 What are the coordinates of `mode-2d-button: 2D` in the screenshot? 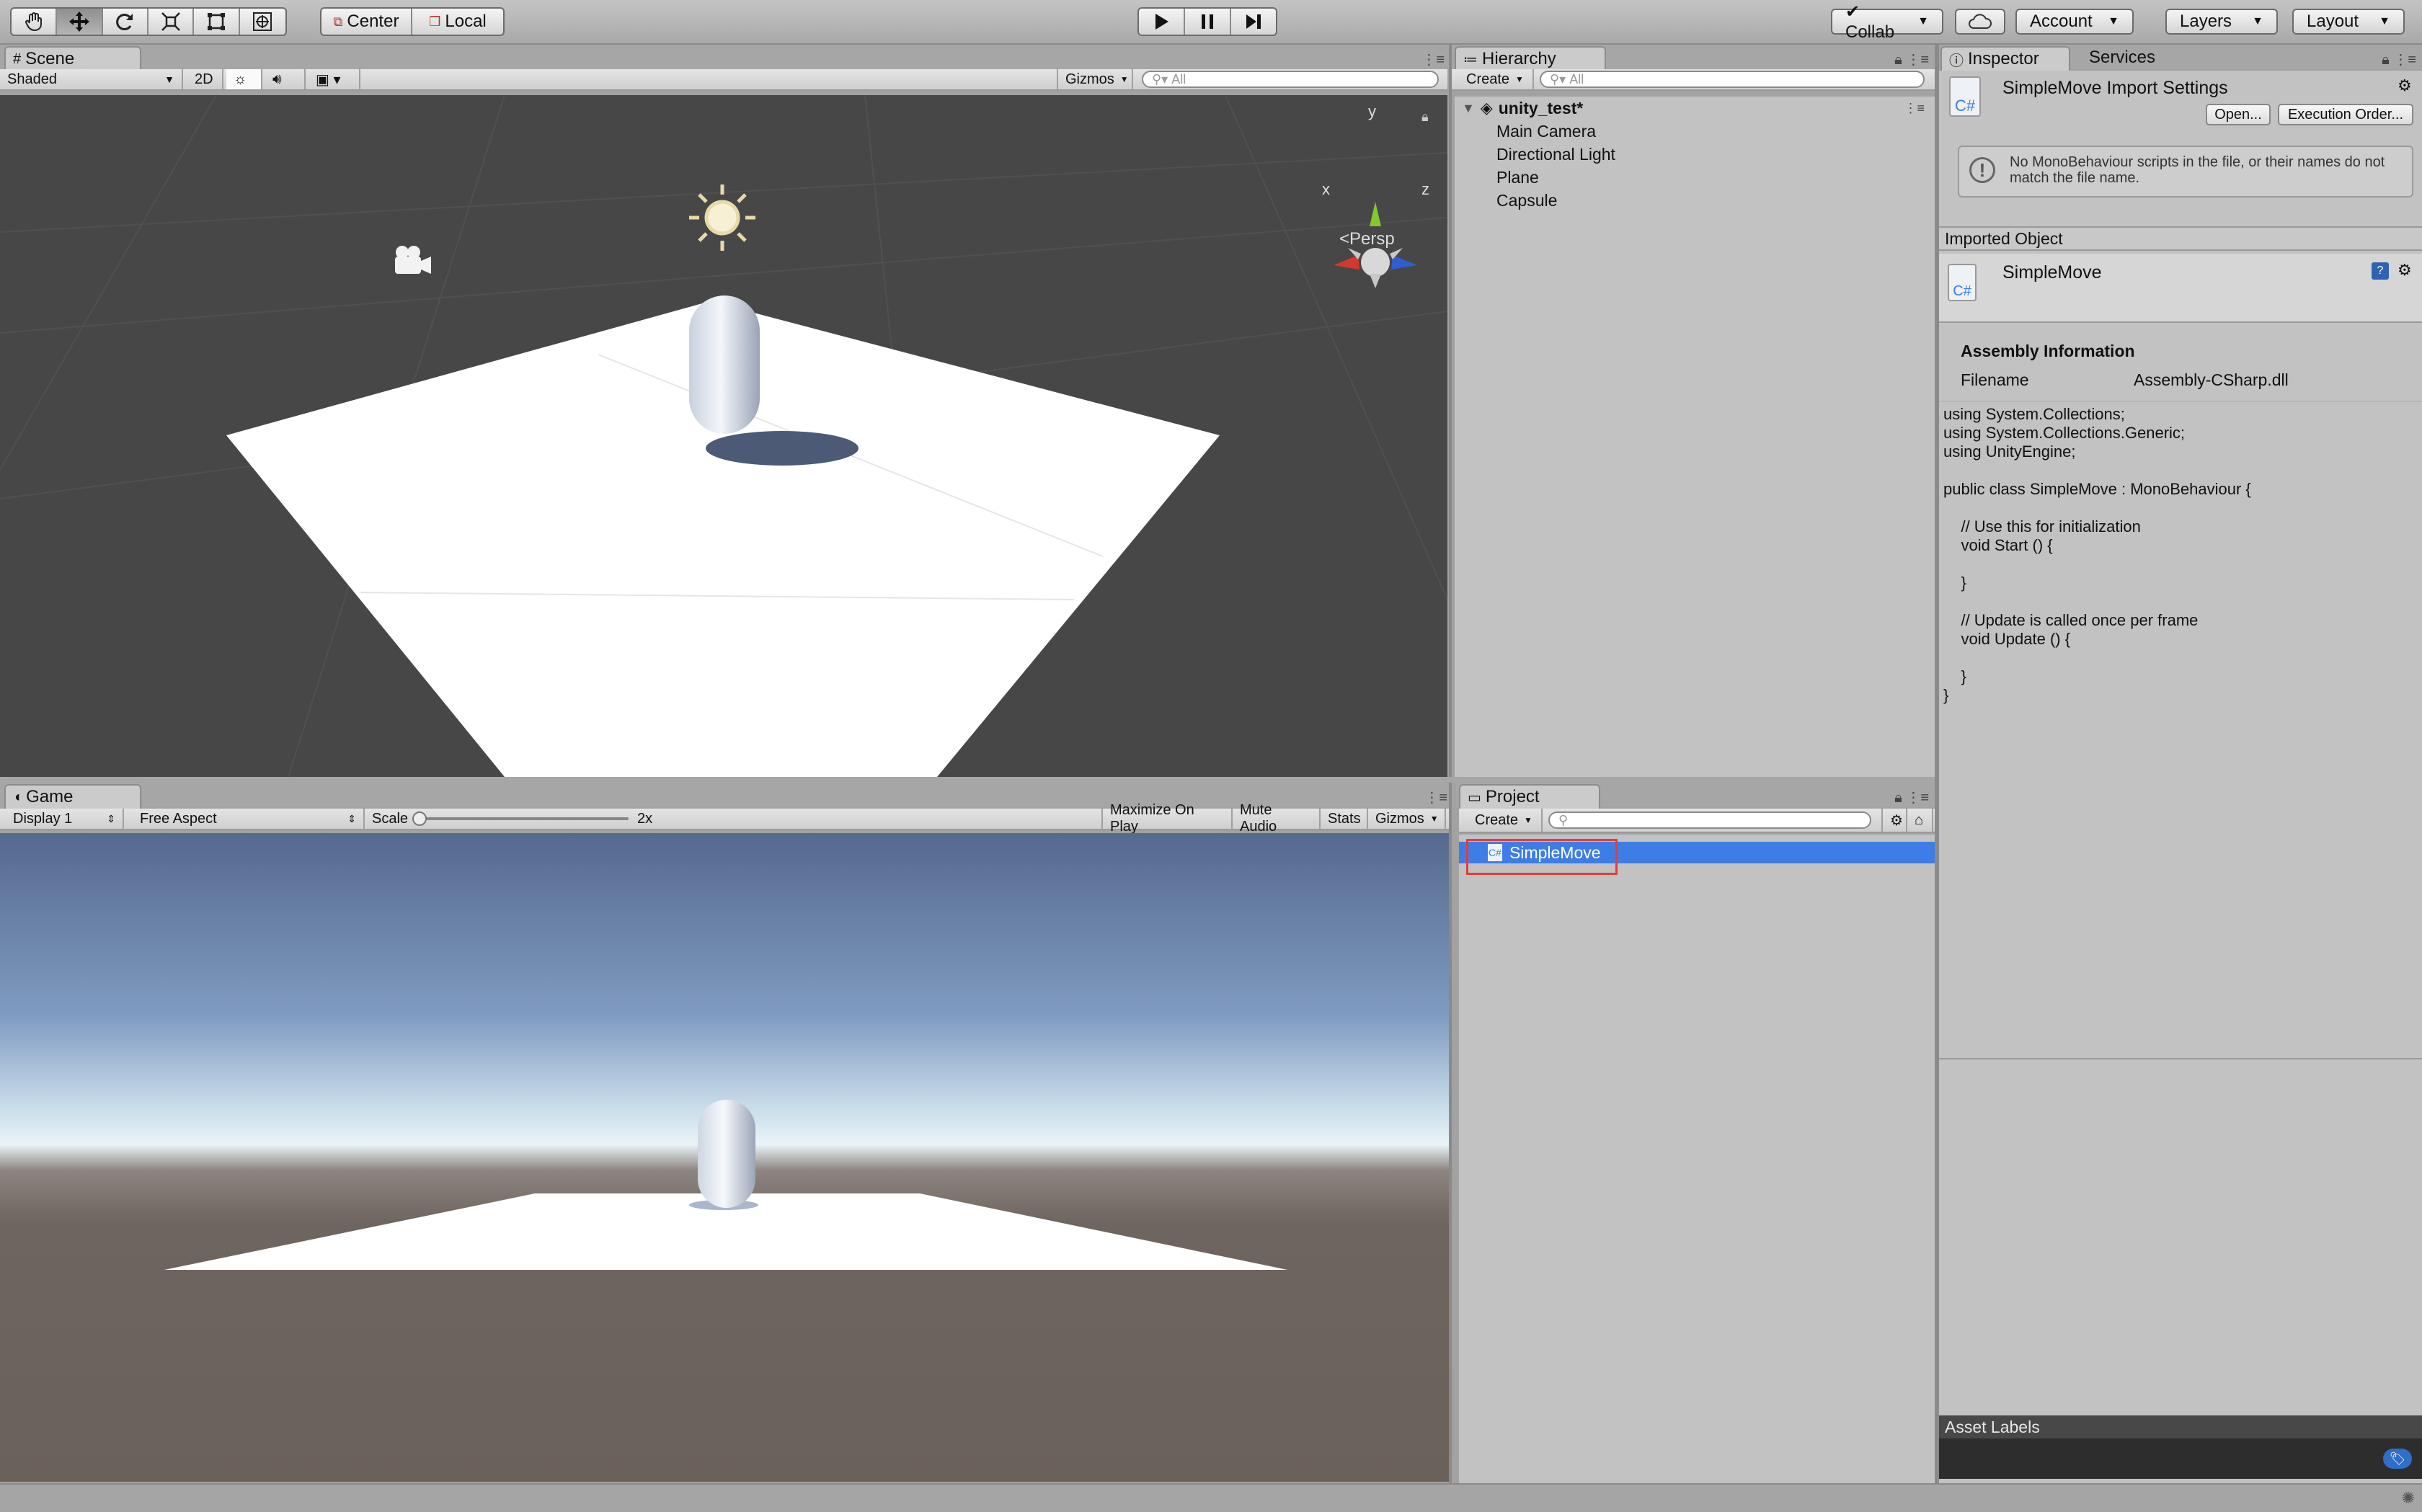 It's located at (205, 79).